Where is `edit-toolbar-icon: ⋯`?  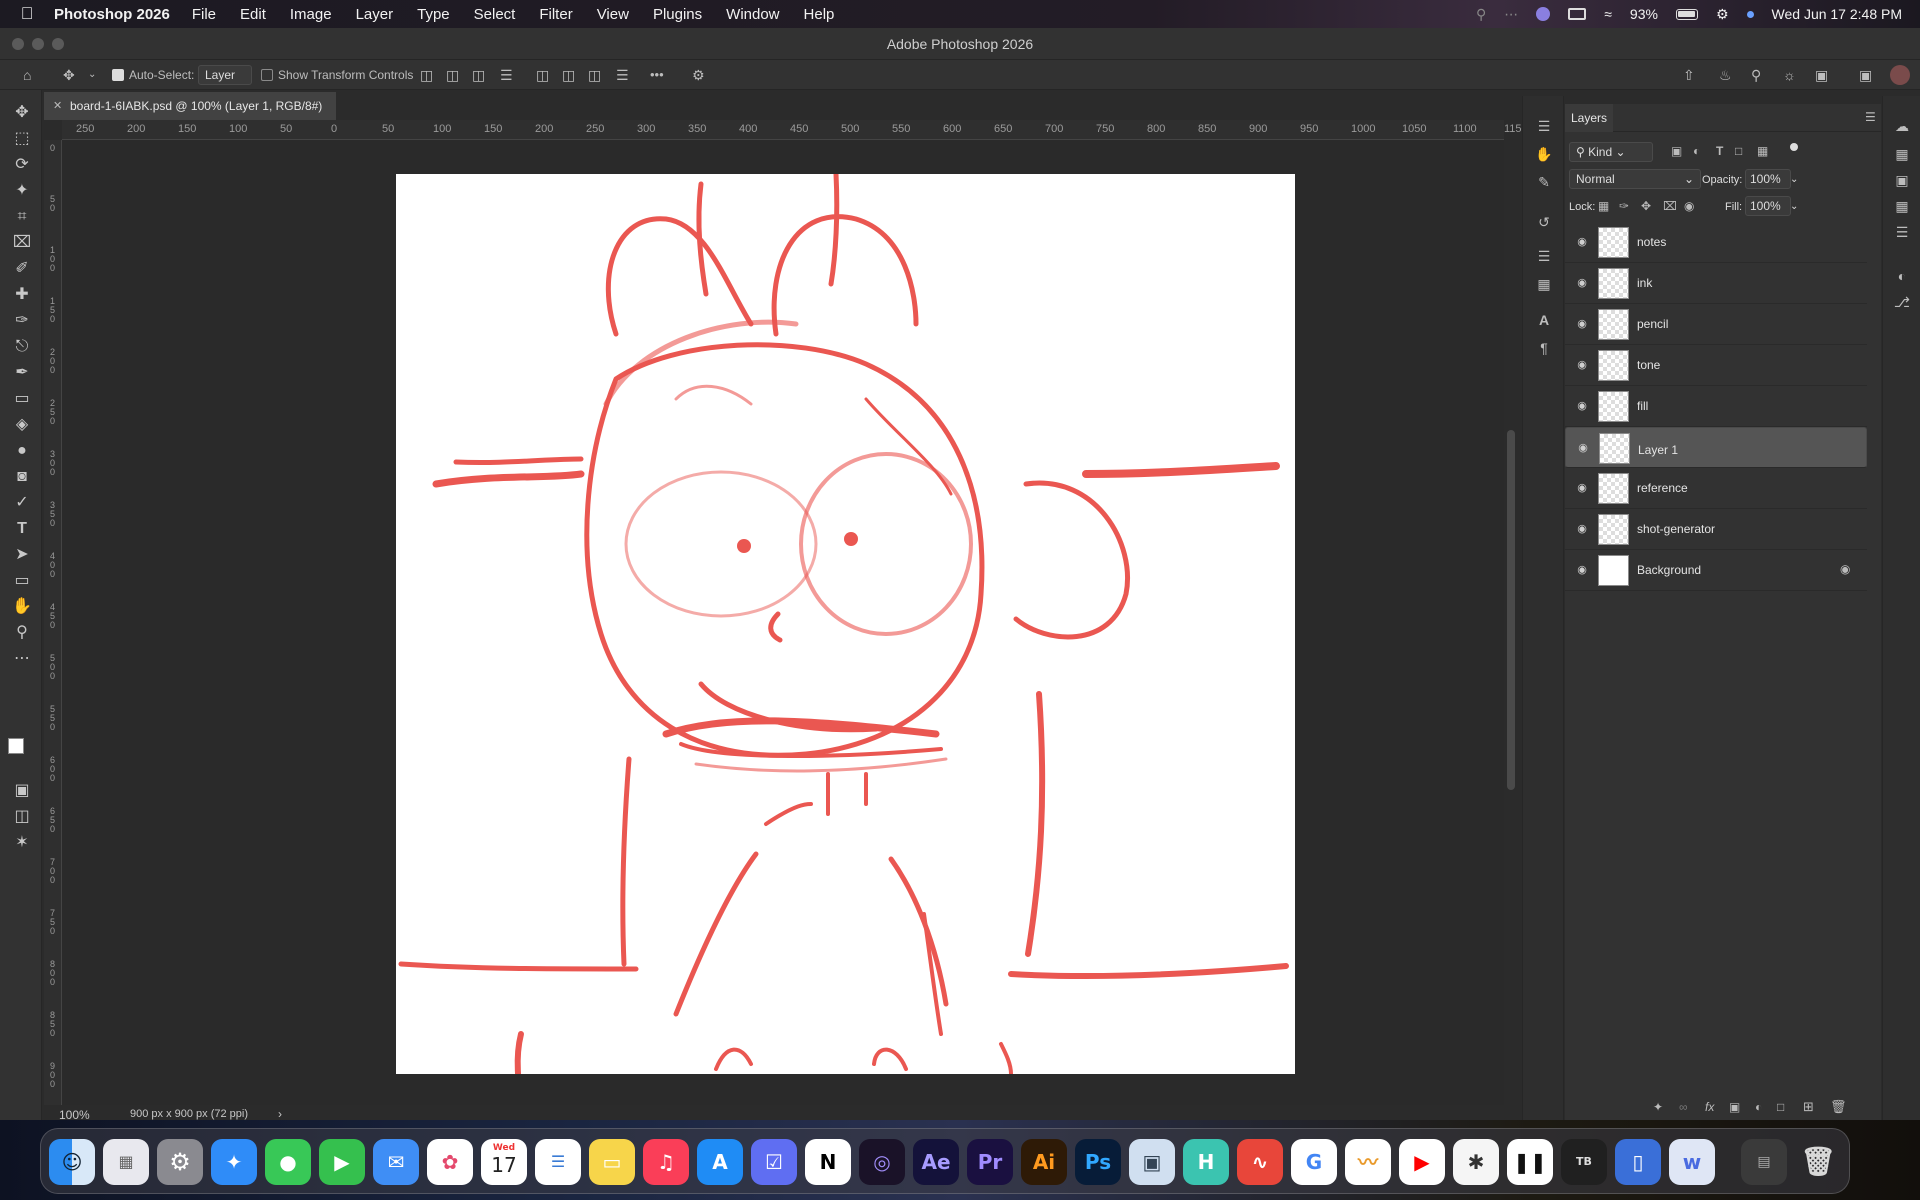 edit-toolbar-icon: ⋯ is located at coordinates (22, 659).